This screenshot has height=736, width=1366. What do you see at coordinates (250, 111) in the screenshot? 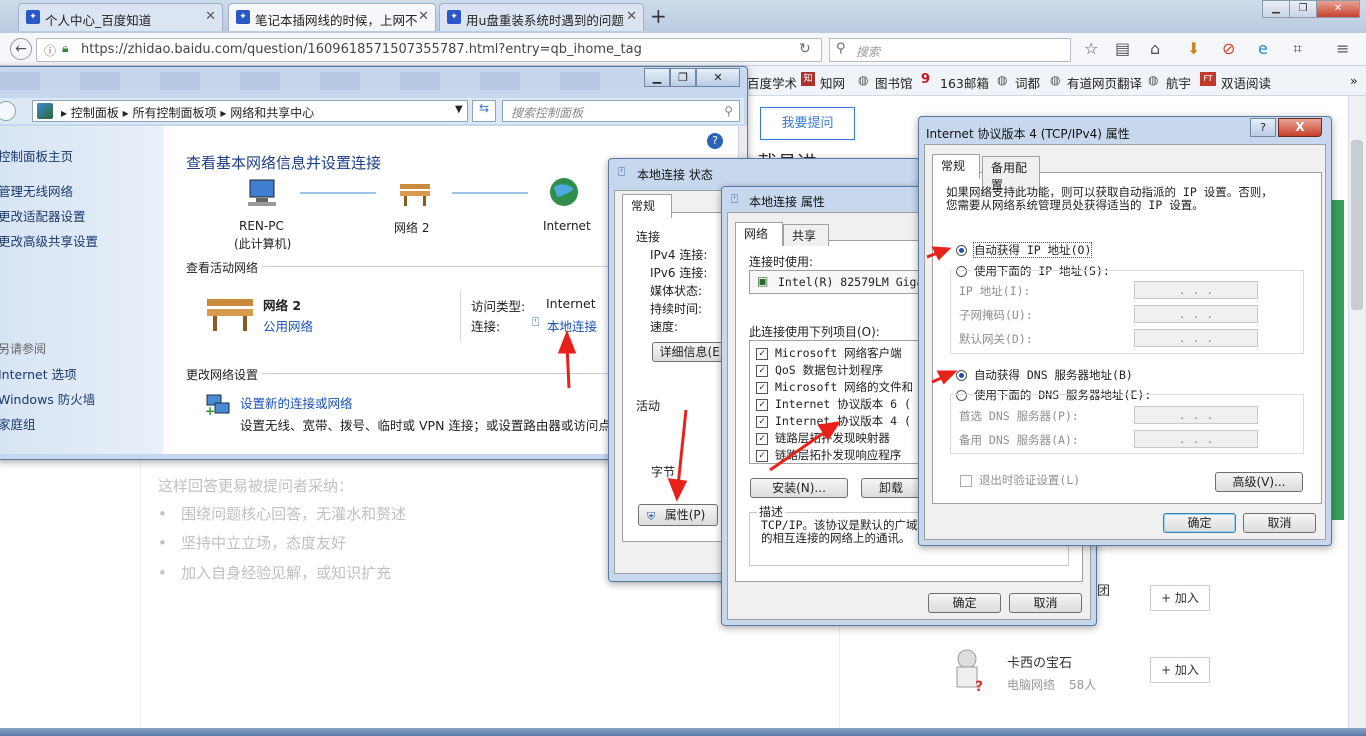
I see `cp-breadcrumb: ▸ 控制面板 ▸ 所有控制面板项 ▸ 网络和共享中心` at bounding box center [250, 111].